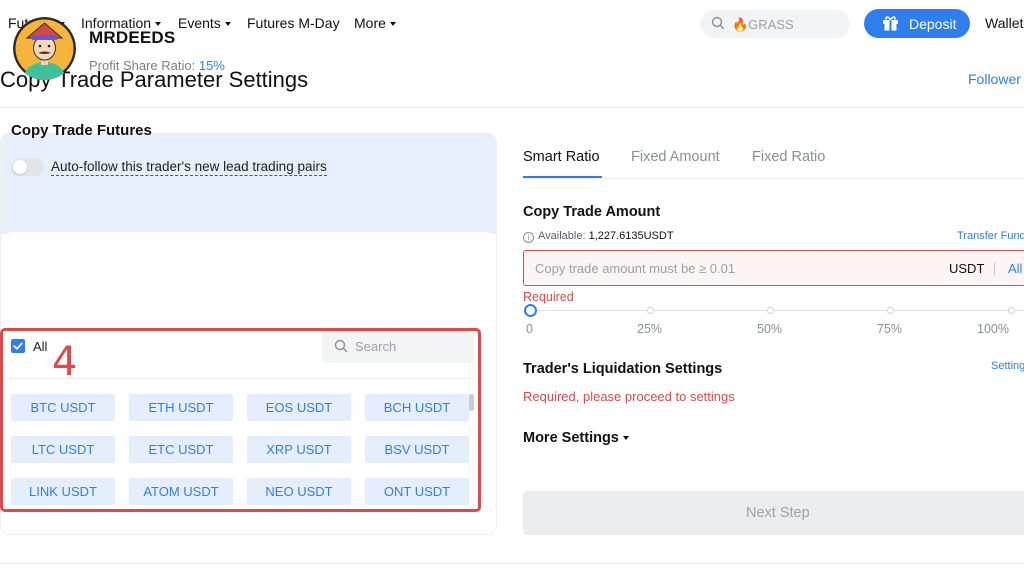 Image resolution: width=1024 pixels, height=576 pixels. What do you see at coordinates (993, 329) in the screenshot?
I see `slider-label: 100%` at bounding box center [993, 329].